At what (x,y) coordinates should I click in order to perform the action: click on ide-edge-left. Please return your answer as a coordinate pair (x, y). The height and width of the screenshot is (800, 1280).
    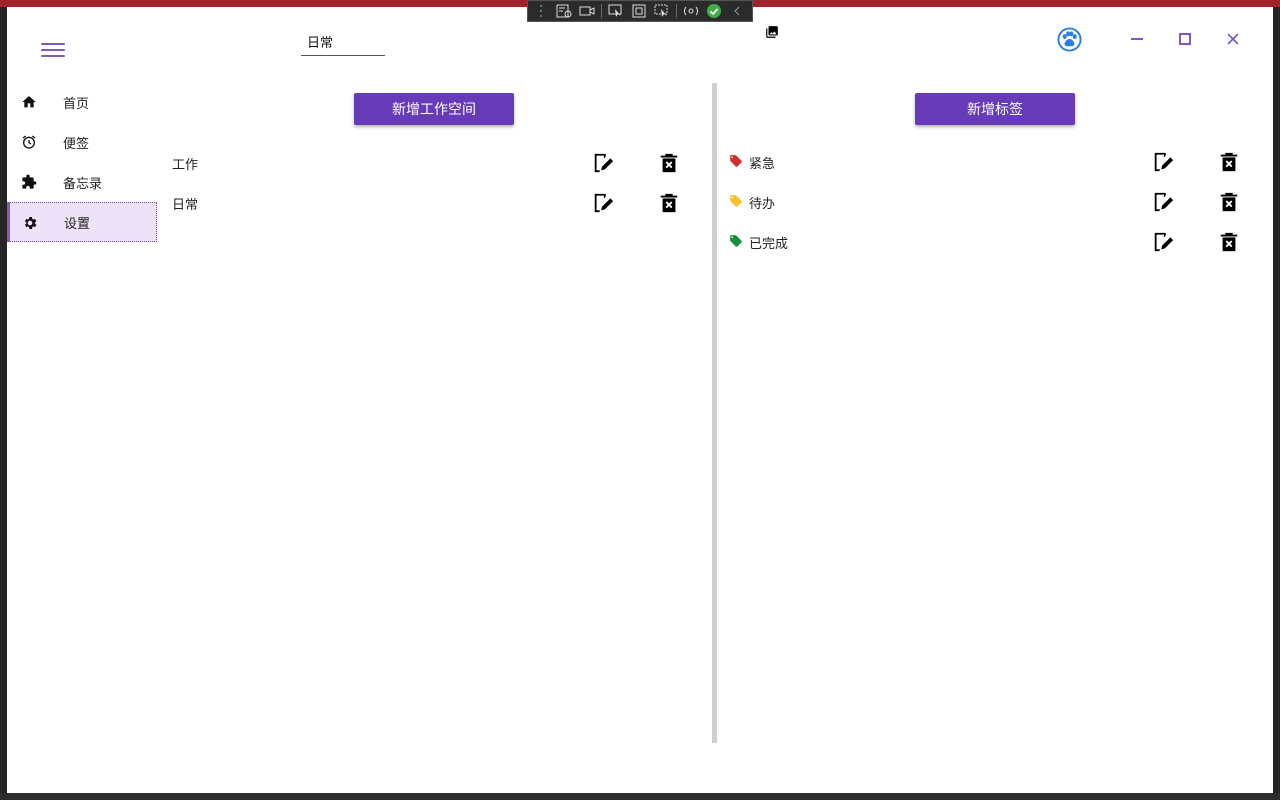
    Looking at the image, I should click on (3, 400).